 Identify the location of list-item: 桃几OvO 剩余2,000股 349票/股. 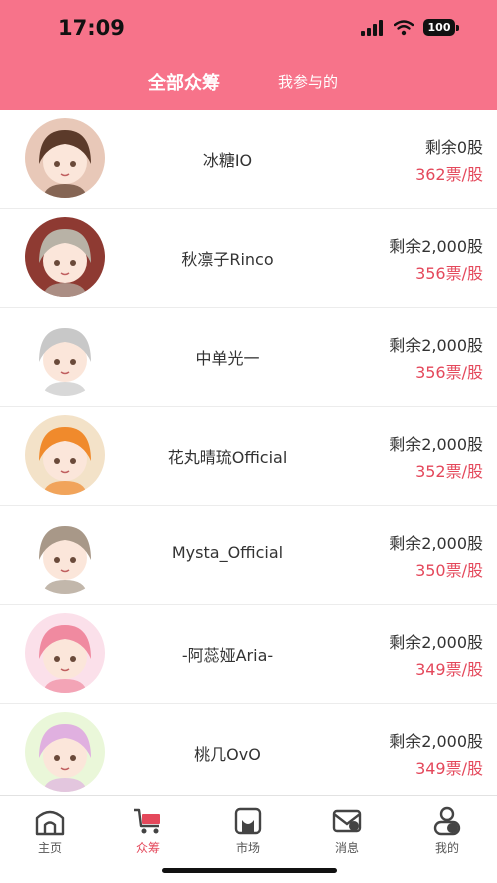
(248, 749).